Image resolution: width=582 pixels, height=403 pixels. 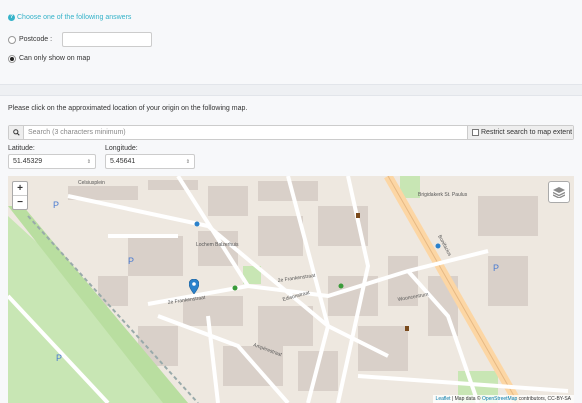 What do you see at coordinates (52, 161) in the screenshot?
I see `latitude-input: 51.45329 ⇕` at bounding box center [52, 161].